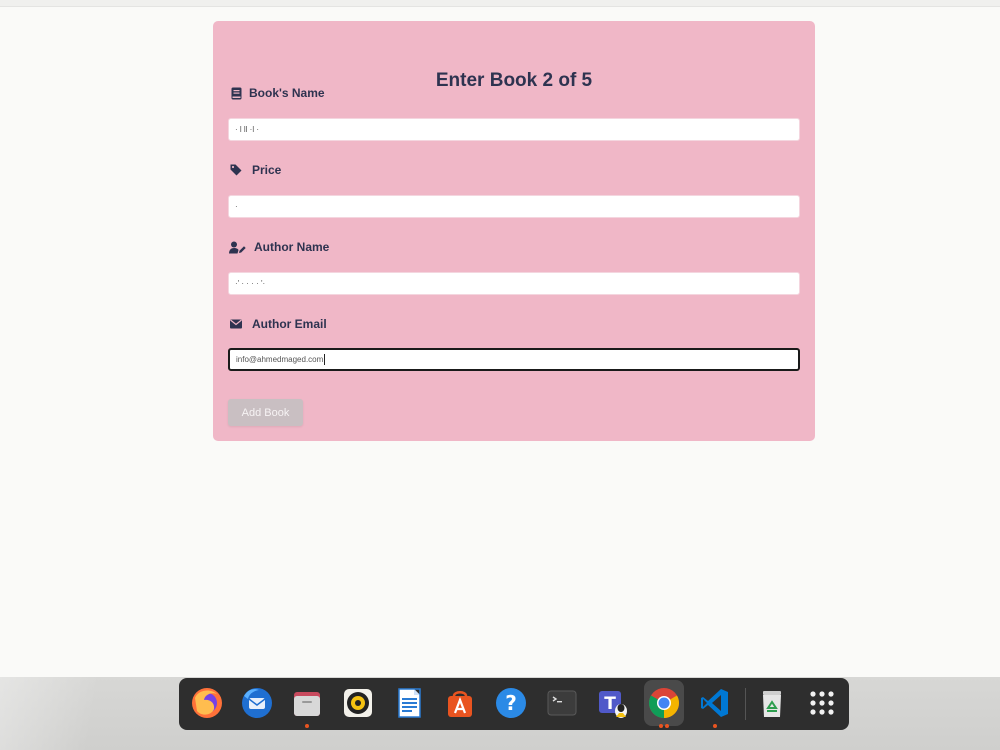  I want to click on author-email-input: info@ahmedmaged.com, so click(514, 359).